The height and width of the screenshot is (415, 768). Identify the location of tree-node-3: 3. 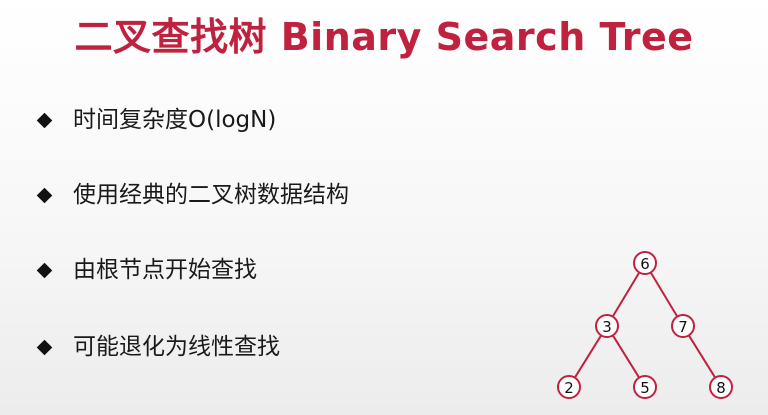
(607, 326).